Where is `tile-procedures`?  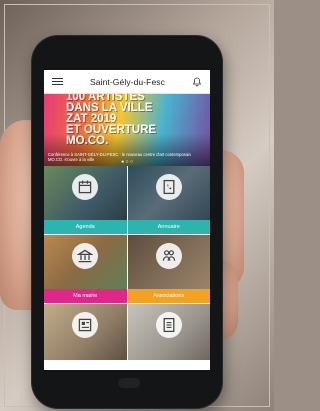
tile-procedures is located at coordinates (168, 332).